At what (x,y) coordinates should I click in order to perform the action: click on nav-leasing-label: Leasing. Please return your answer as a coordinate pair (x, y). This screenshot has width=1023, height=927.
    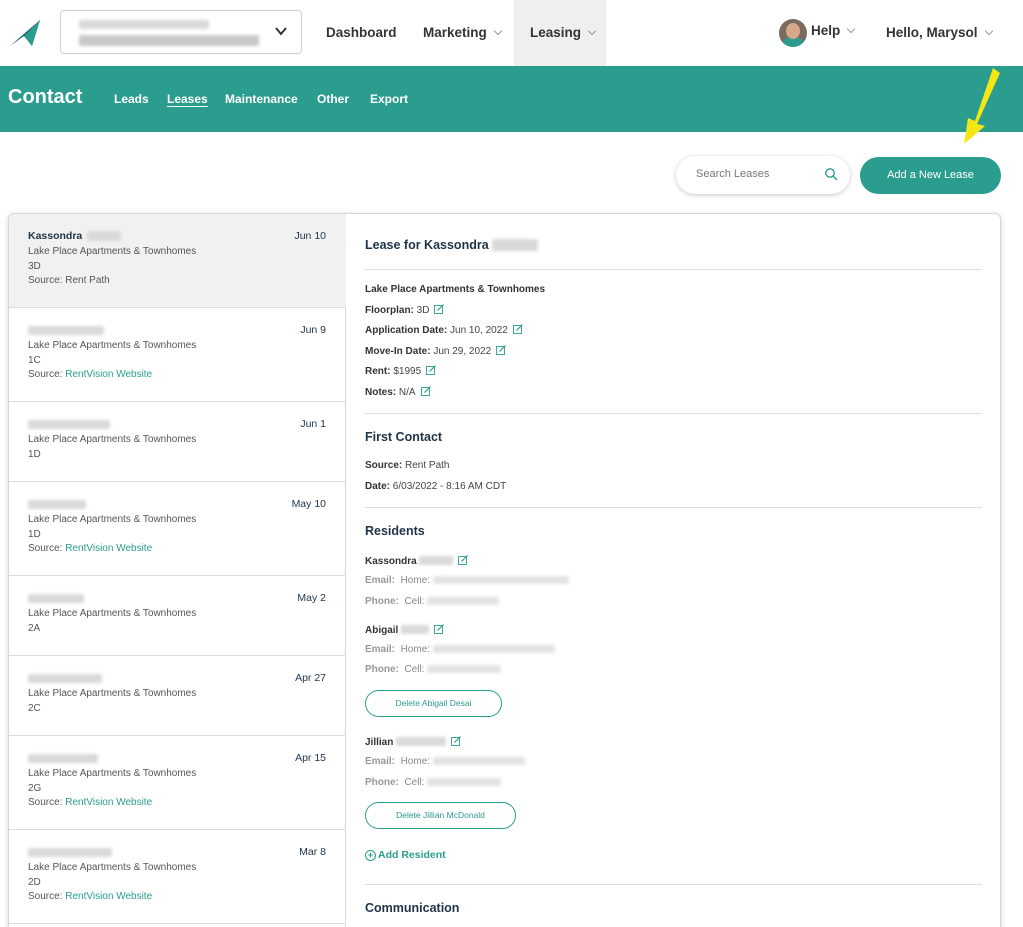
    Looking at the image, I should click on (556, 32).